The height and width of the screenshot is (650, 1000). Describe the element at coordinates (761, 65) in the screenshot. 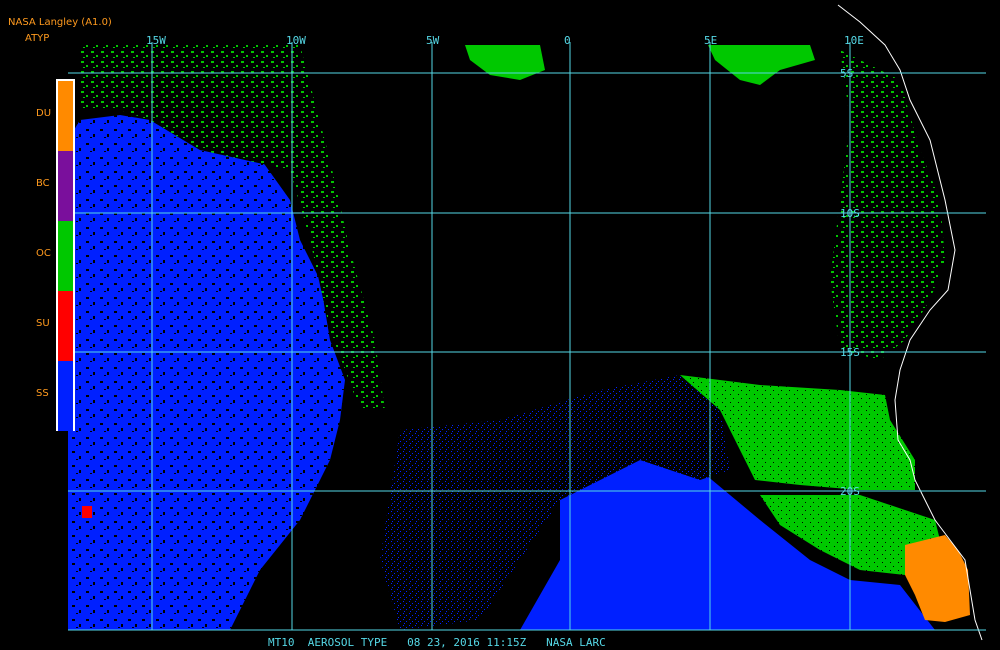

I see `organic-carbon-northeast` at that location.